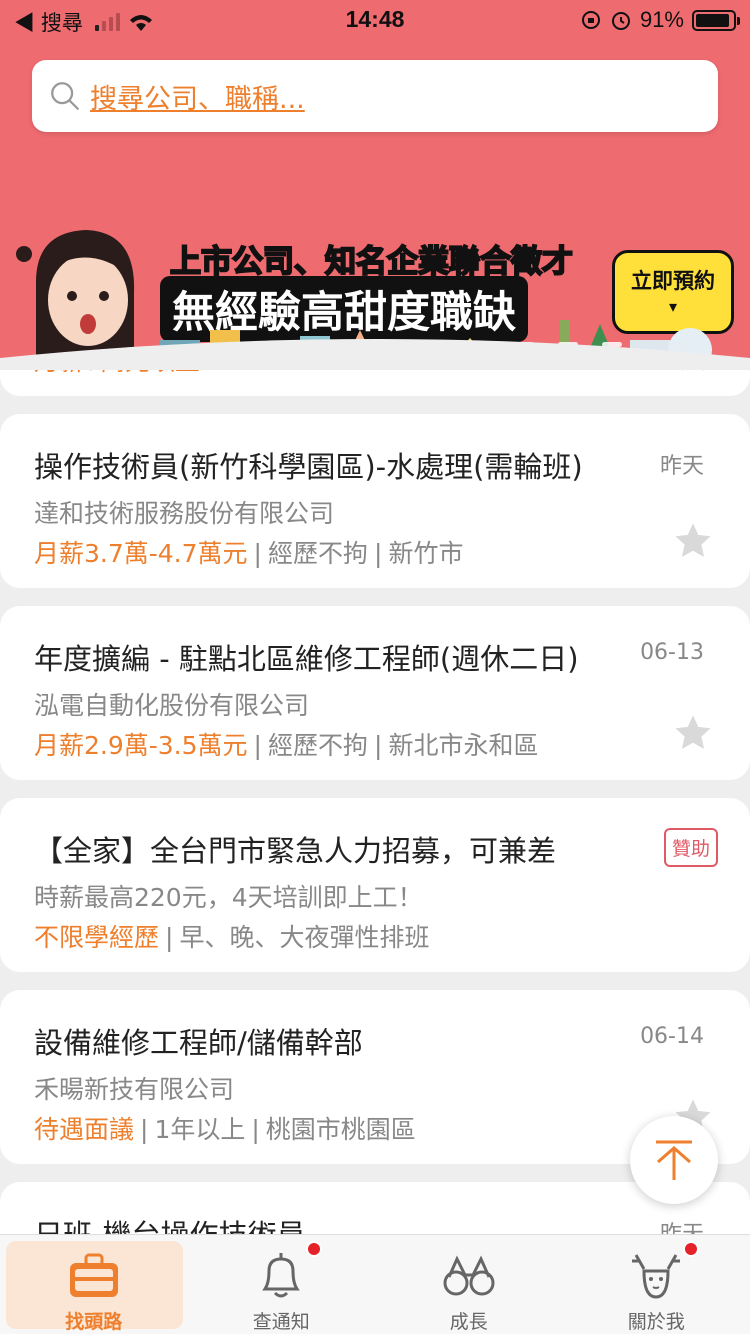 The image size is (750, 1334). I want to click on tab-label: 關於我, so click(656, 1322).